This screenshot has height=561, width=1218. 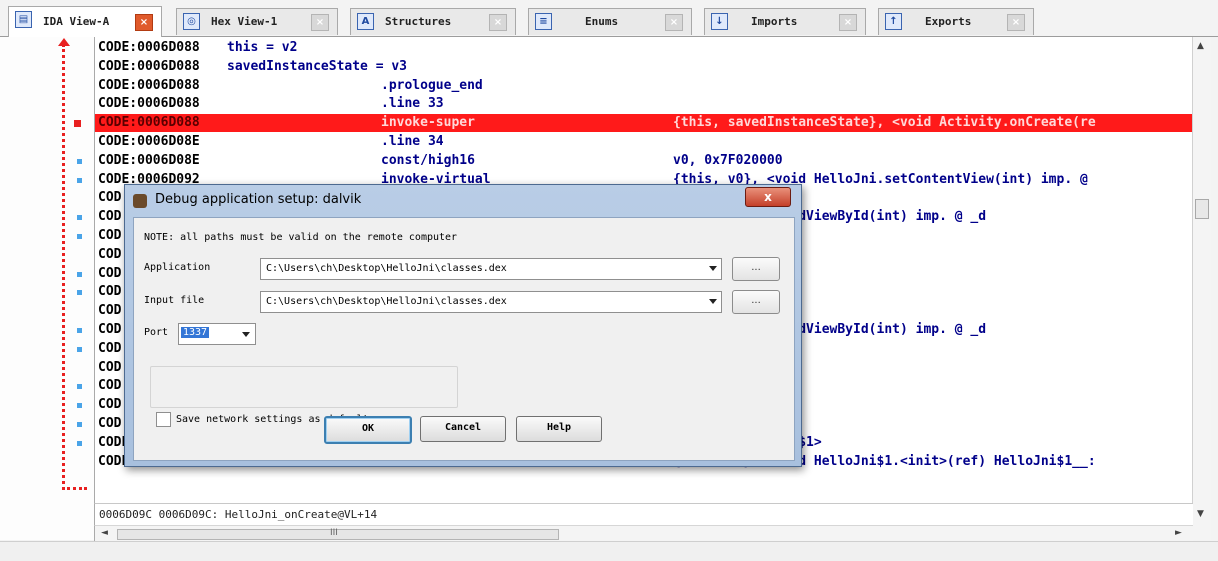 What do you see at coordinates (244, 21) in the screenshot?
I see `tab-label: Hex View-1` at bounding box center [244, 21].